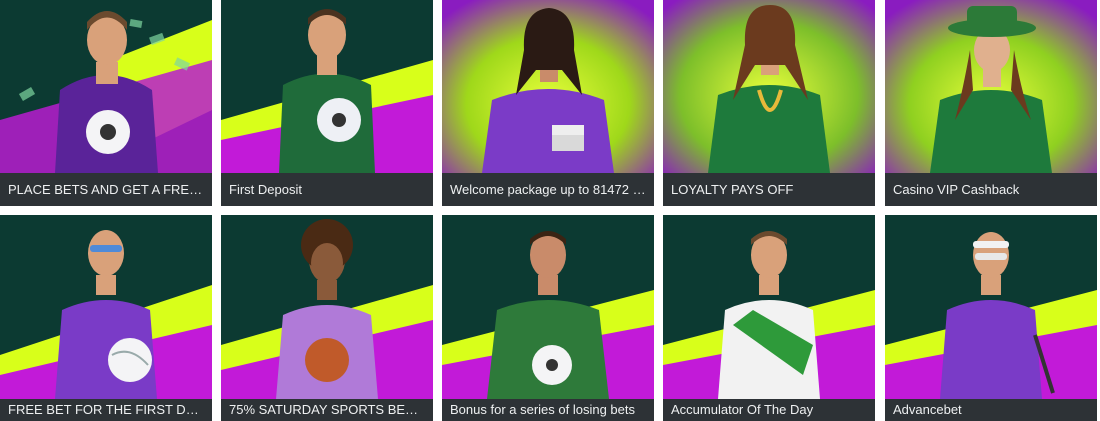  Describe the element at coordinates (327, 189) in the screenshot. I see `promo-title: First Deposit` at that location.